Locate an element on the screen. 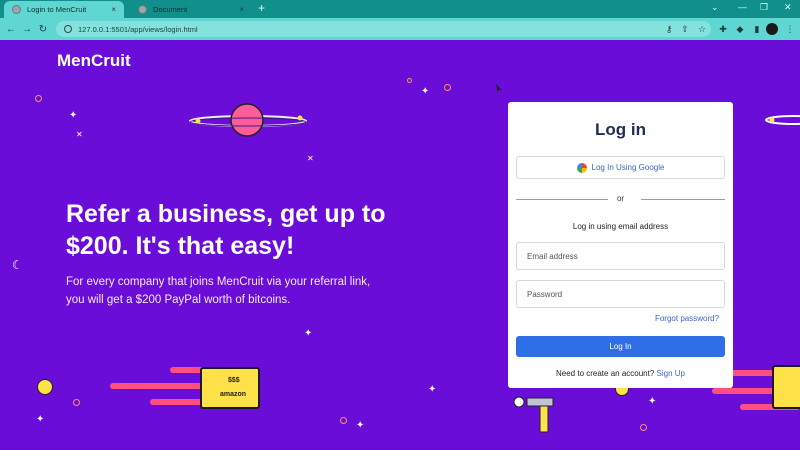 Image resolution: width=800 pixels, height=450 pixels. forgot-password-link: Forgot password? is located at coordinates (687, 318).